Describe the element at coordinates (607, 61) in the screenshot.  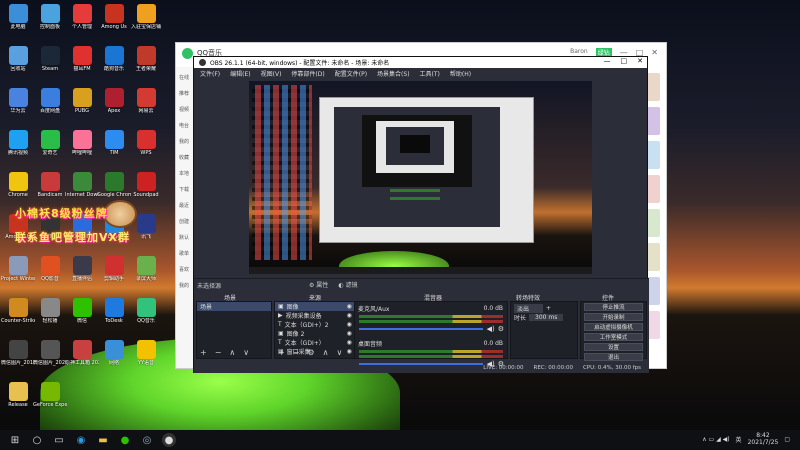
I see `obs-minimize-button: —` at that location.